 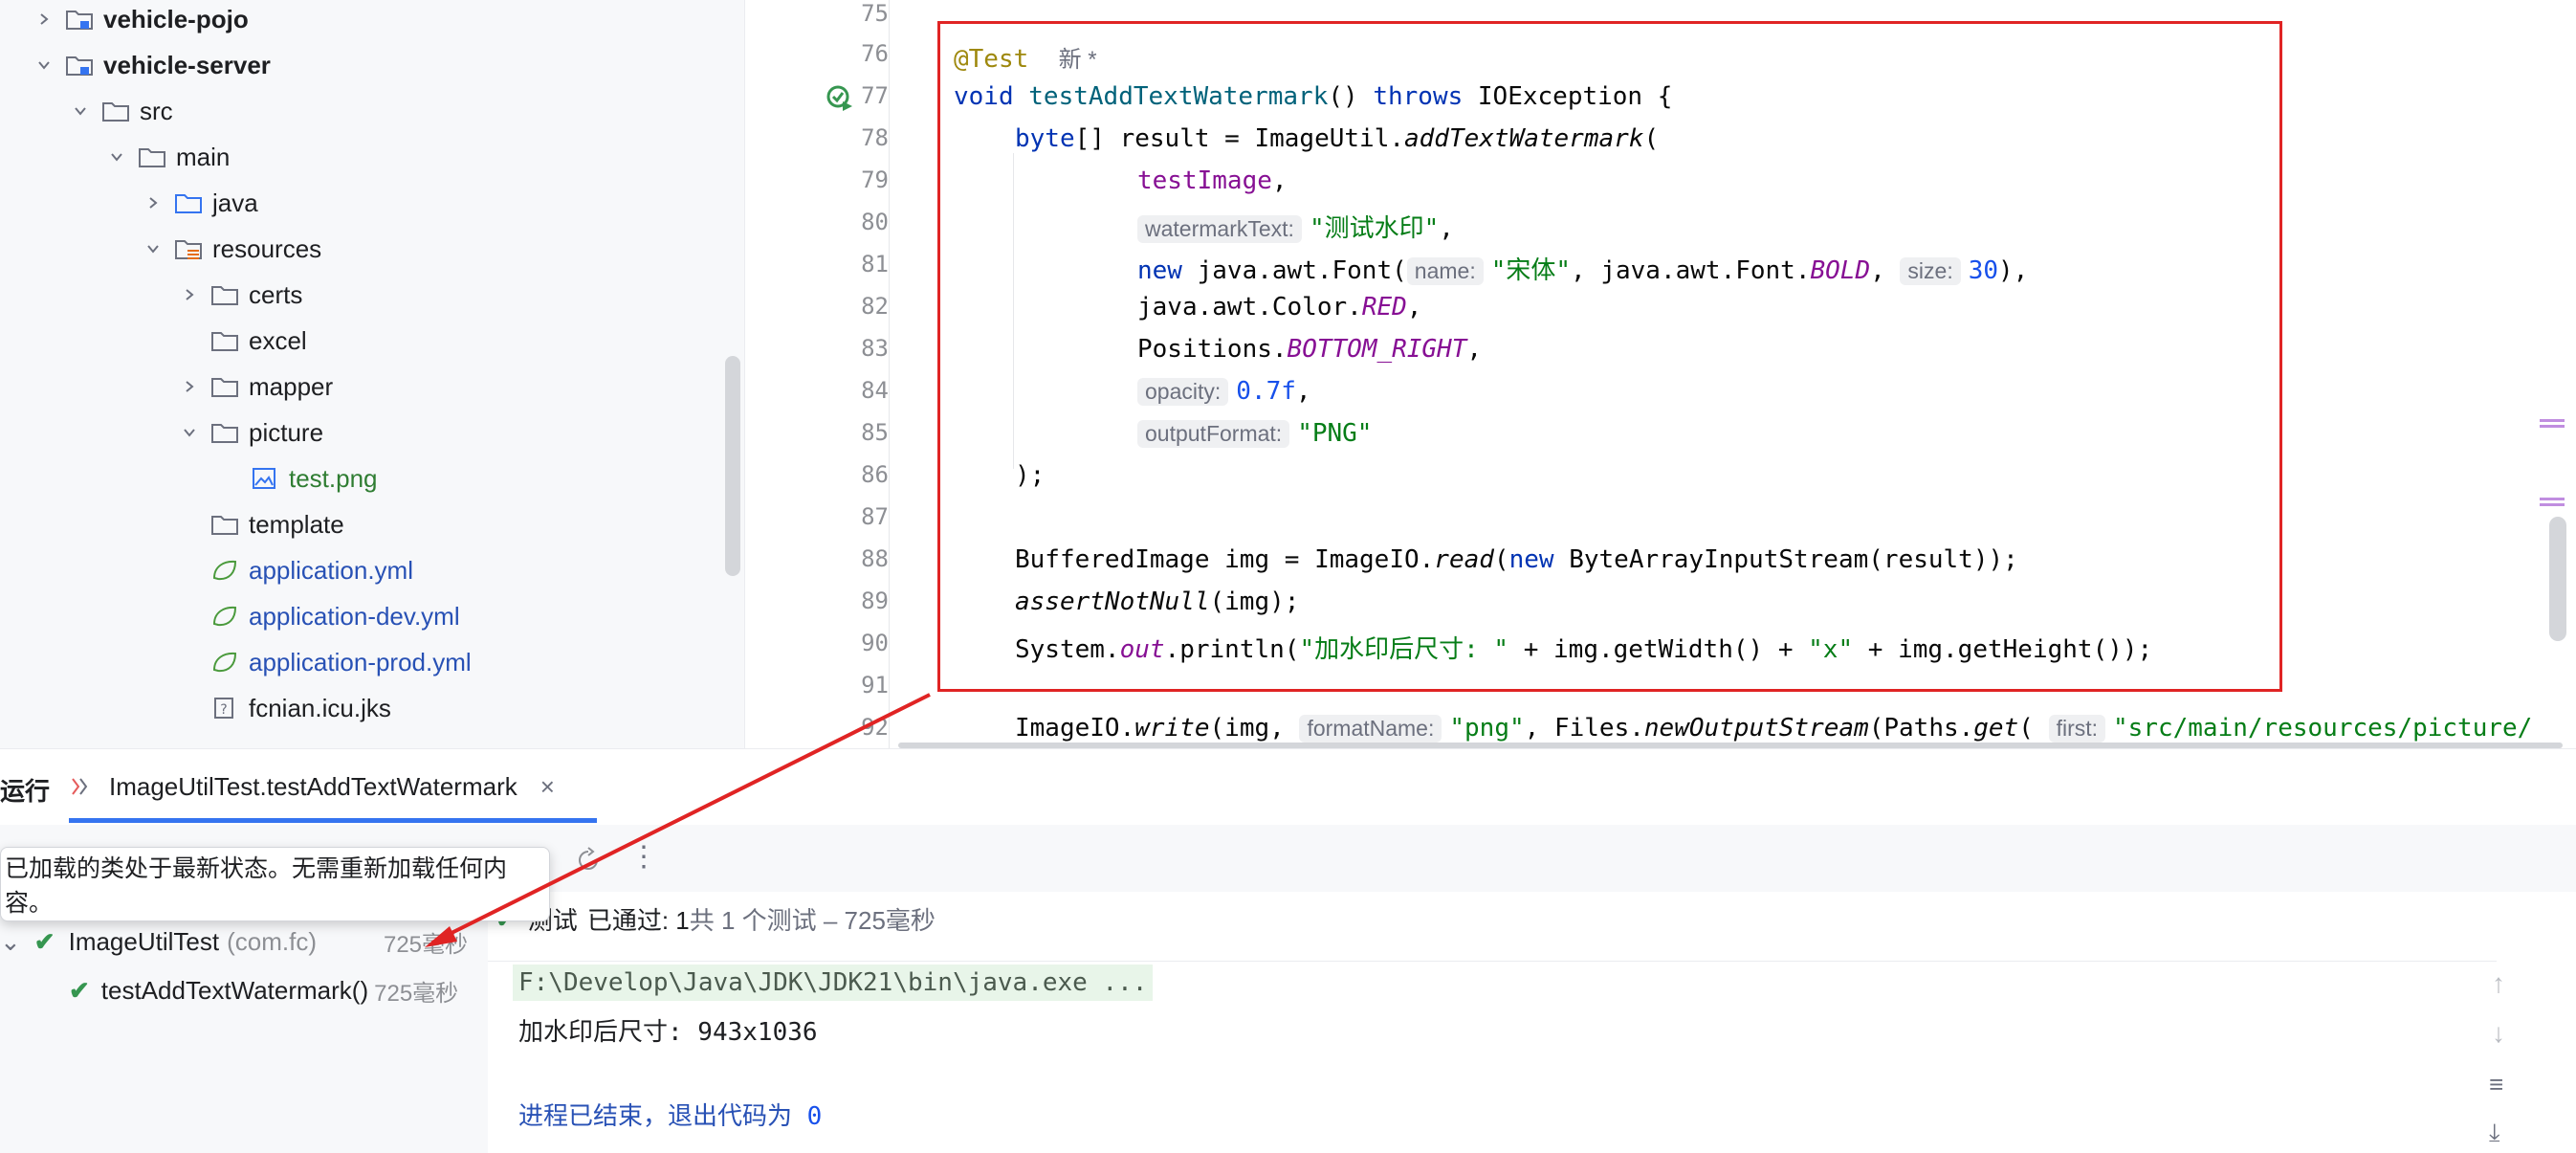 I want to click on tree-item-src: src, so click(x=121, y=111).